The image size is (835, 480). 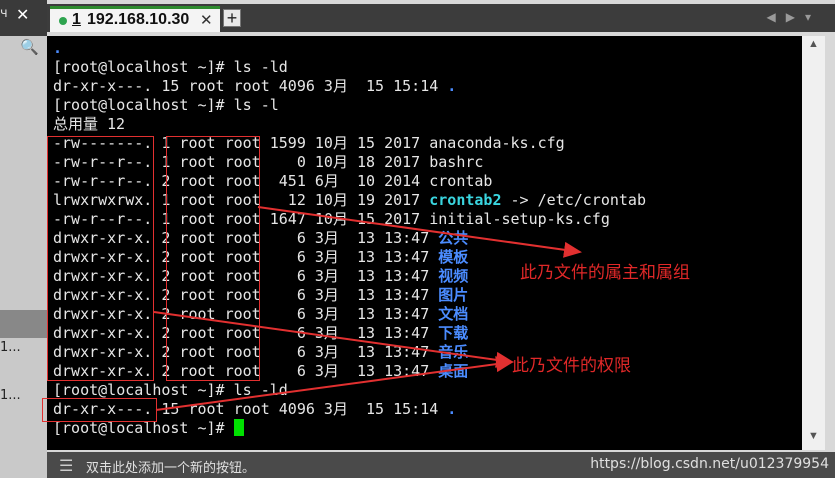 What do you see at coordinates (453, 257) in the screenshot?
I see `filename-highlight: 模板` at bounding box center [453, 257].